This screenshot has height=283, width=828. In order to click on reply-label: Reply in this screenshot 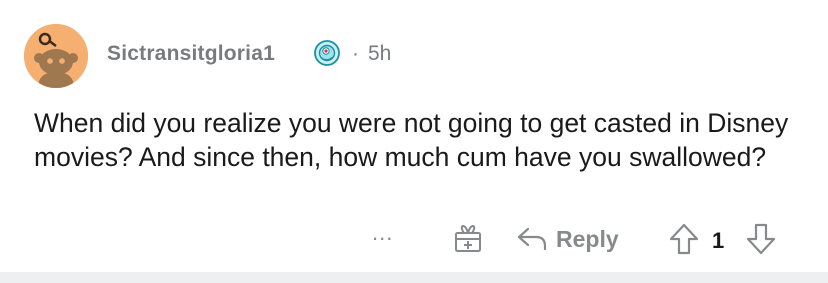, I will do `click(587, 238)`.